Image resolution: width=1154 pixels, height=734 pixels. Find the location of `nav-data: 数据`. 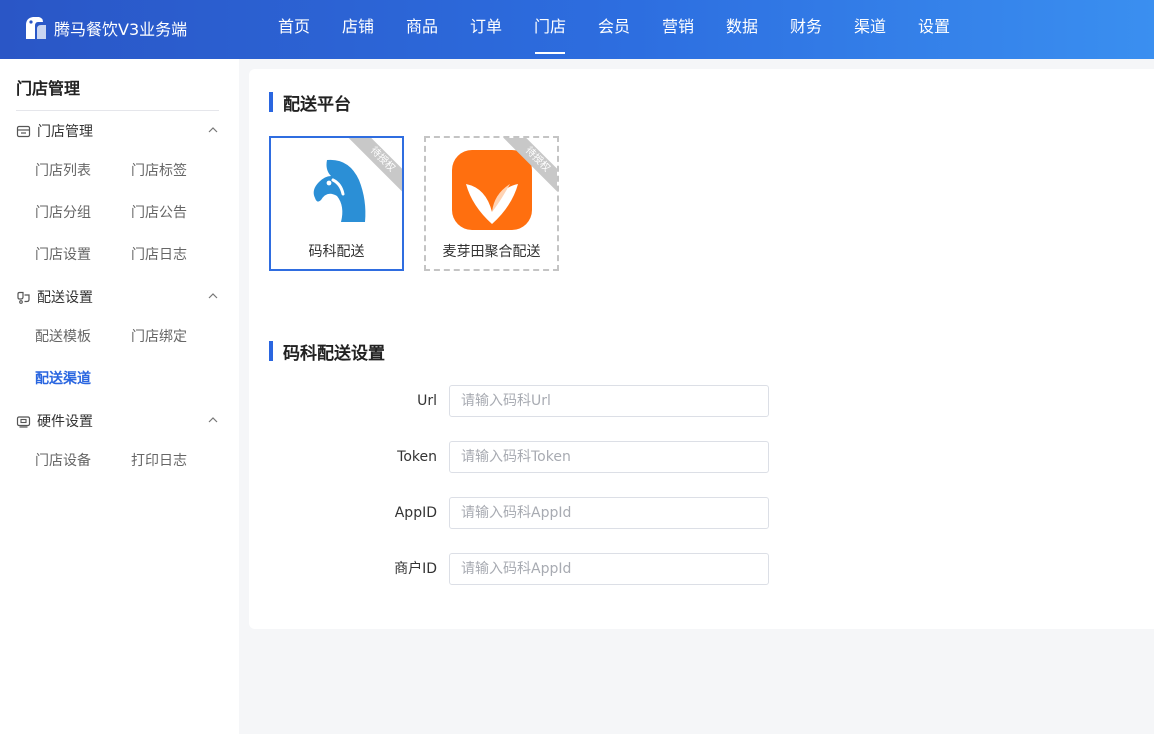

nav-data: 数据 is located at coordinates (742, 29).